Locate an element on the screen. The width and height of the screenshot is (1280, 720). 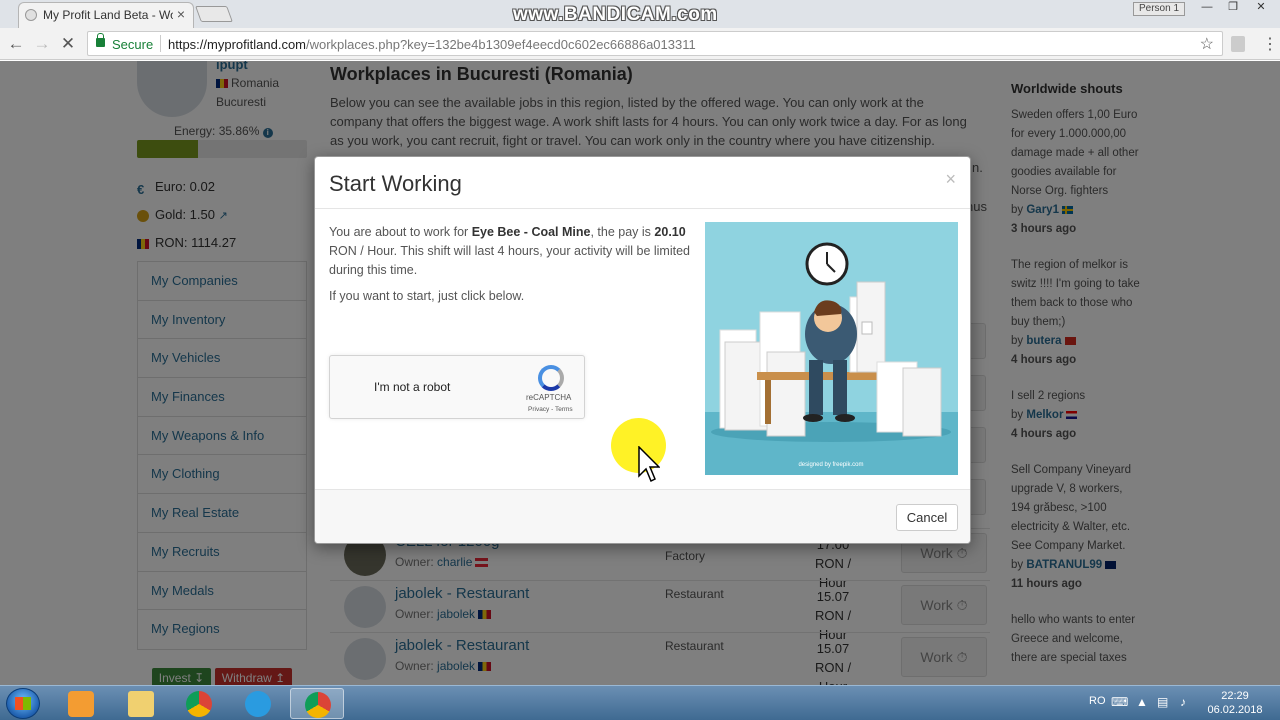
captcha-terms-link: Privacy - Terms is located at coordinates (550, 409).